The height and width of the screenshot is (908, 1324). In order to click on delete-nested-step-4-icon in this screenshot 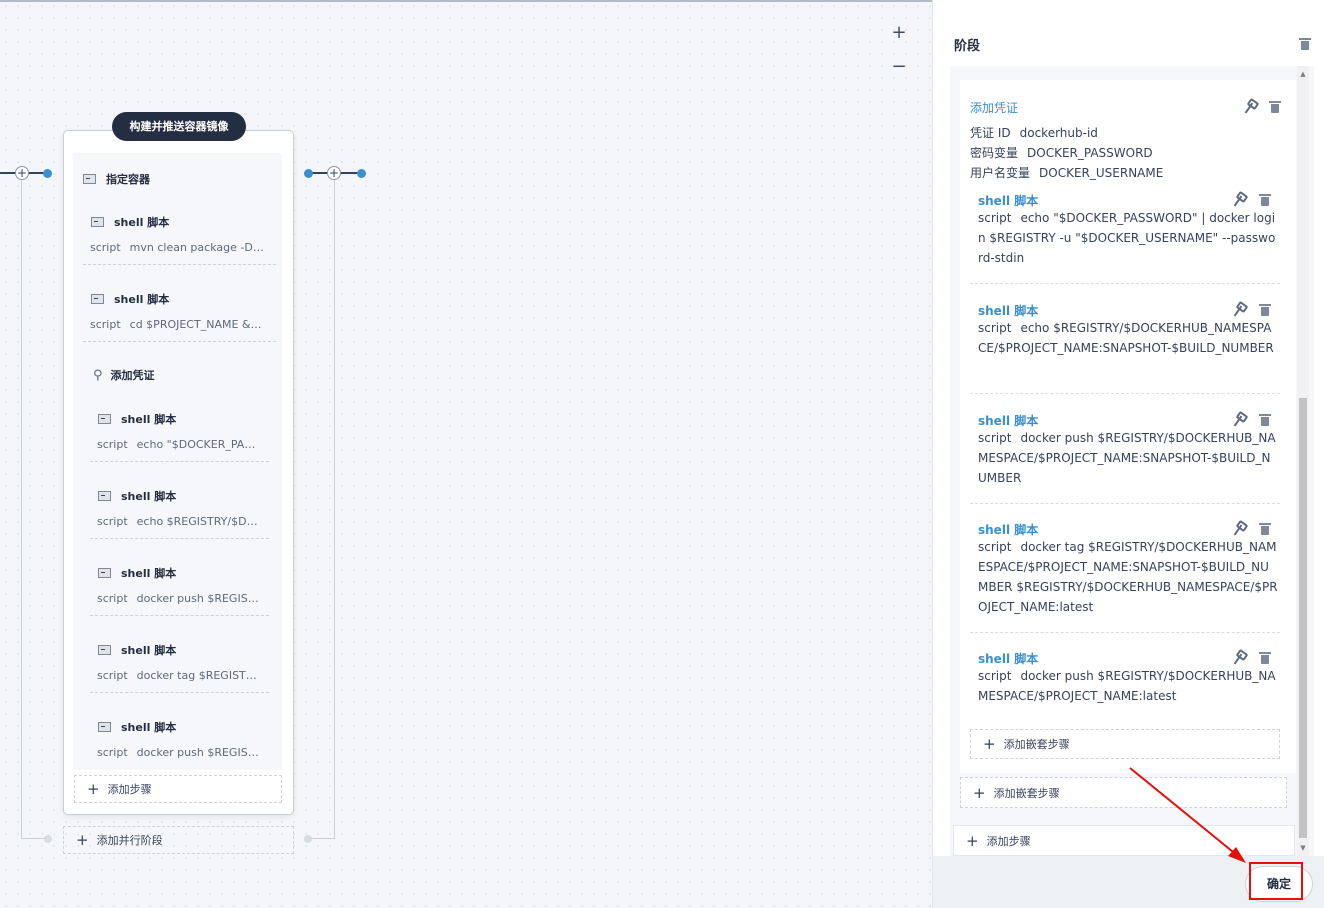, I will do `click(1265, 529)`.